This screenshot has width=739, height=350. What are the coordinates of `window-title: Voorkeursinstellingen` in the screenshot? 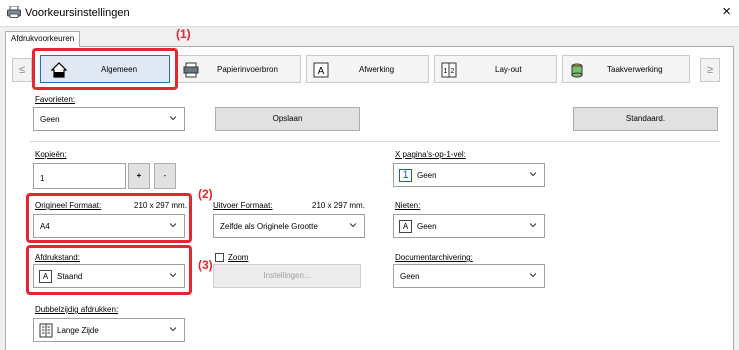 It's located at (77, 13).